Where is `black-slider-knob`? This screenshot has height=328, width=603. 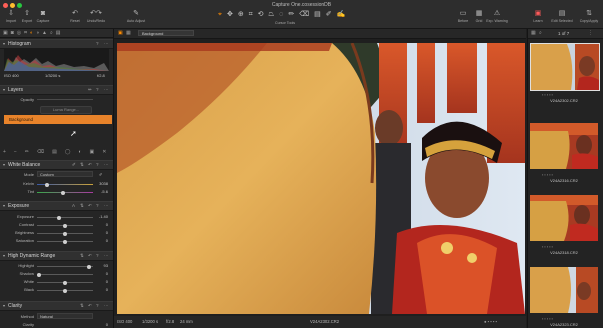
black-slider-knob is located at coordinates (65, 290).